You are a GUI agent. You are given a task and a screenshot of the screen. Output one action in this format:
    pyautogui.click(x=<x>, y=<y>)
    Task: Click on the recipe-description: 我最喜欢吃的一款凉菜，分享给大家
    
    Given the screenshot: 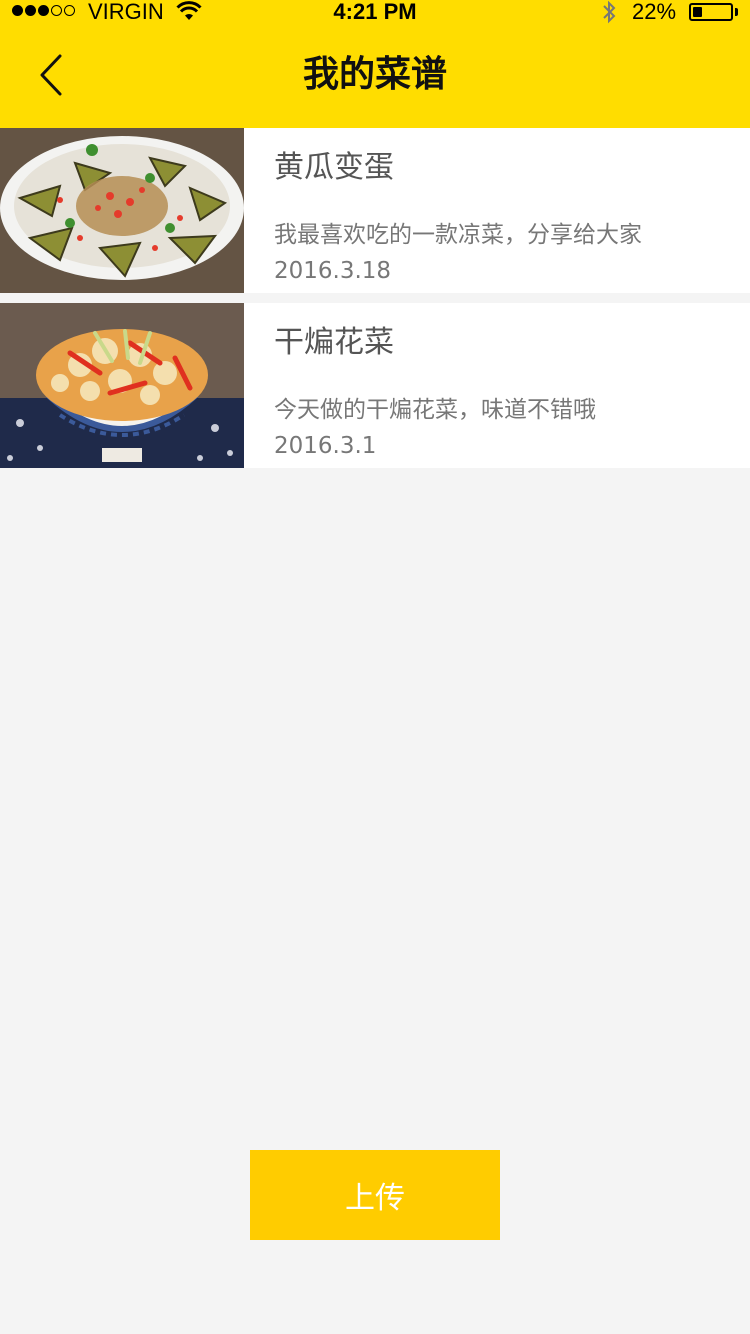 What is the action you would take?
    pyautogui.click(x=458, y=235)
    